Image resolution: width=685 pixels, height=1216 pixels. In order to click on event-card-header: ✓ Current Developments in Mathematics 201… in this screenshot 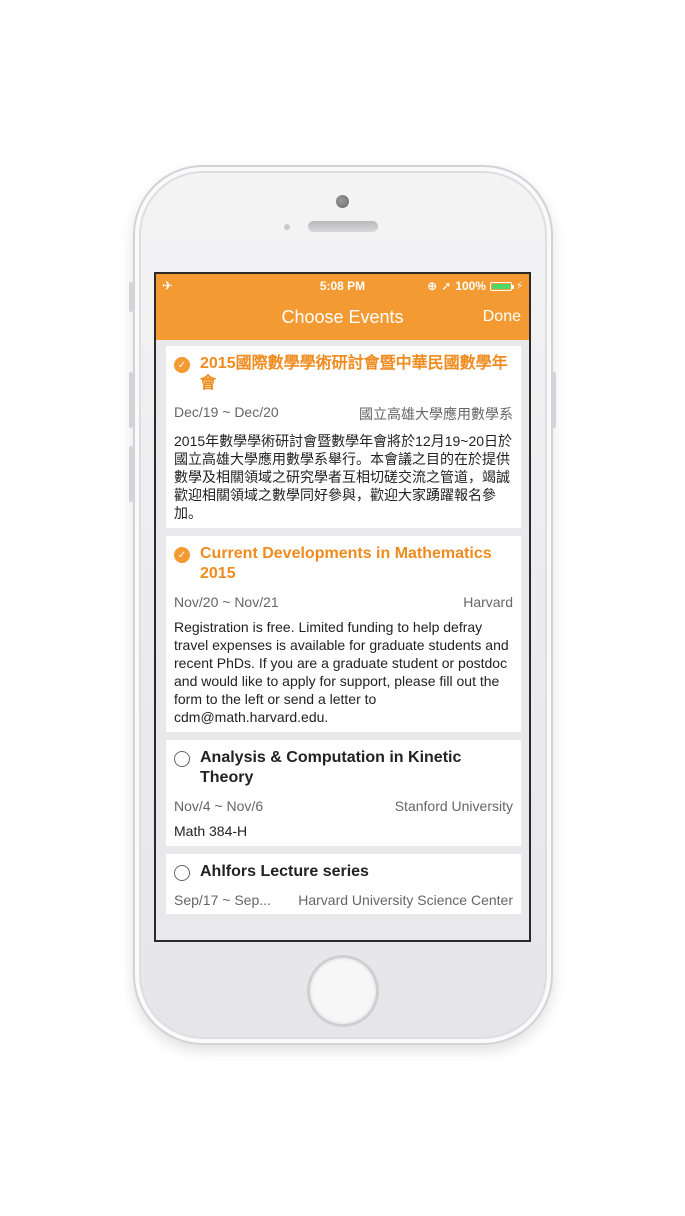, I will do `click(343, 564)`.